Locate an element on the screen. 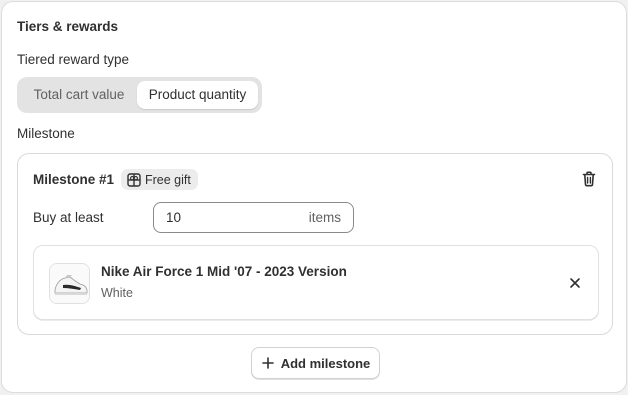  product-thumbnail is located at coordinates (69, 283).